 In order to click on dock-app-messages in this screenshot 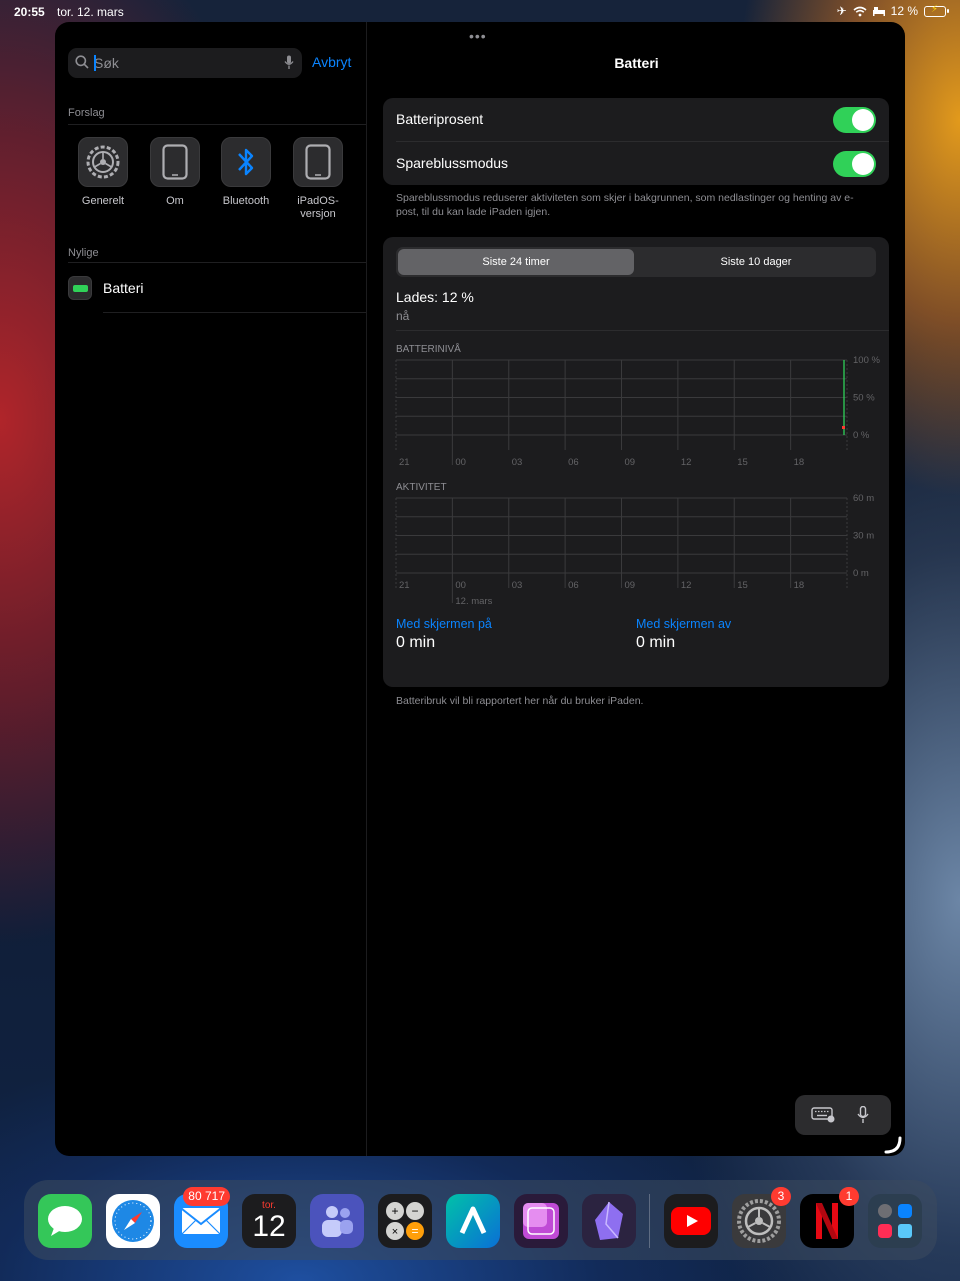, I will do `click(65, 1221)`.